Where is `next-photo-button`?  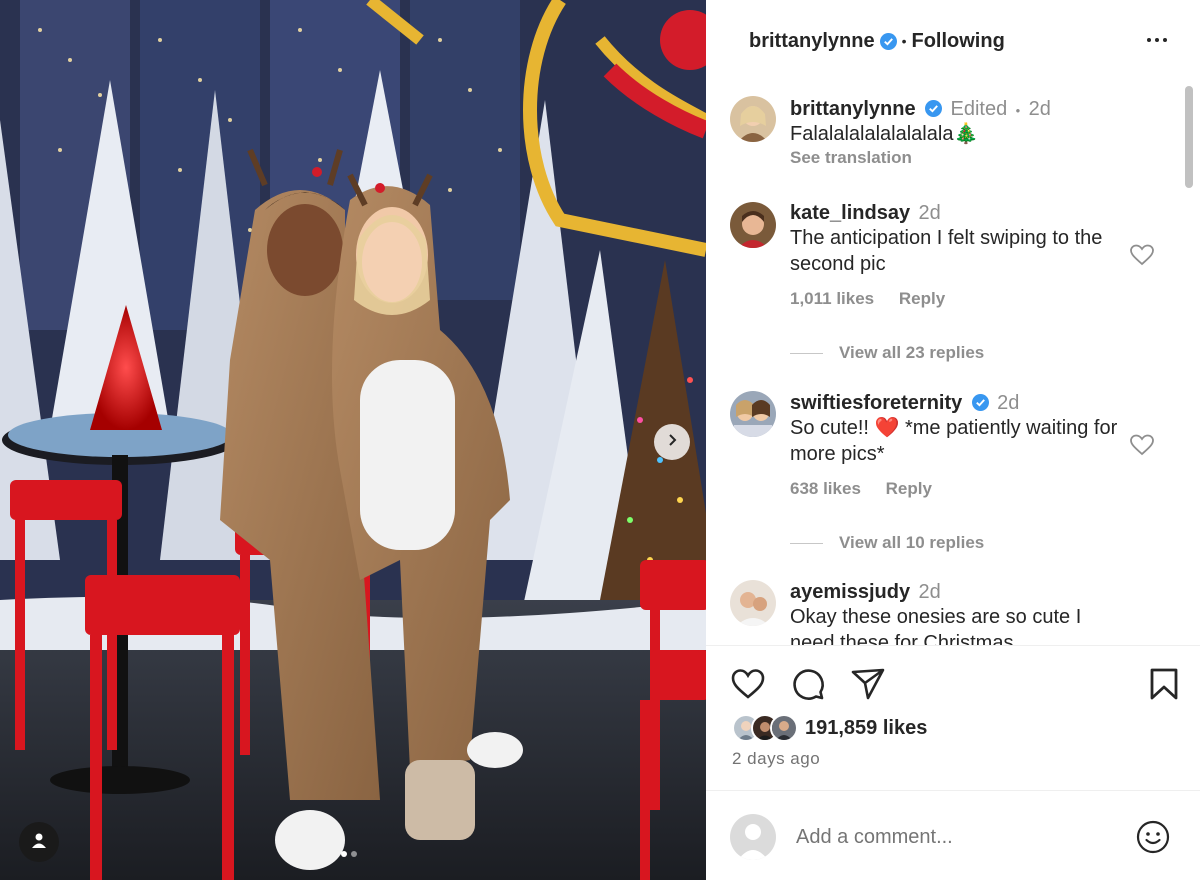
next-photo-button is located at coordinates (672, 442).